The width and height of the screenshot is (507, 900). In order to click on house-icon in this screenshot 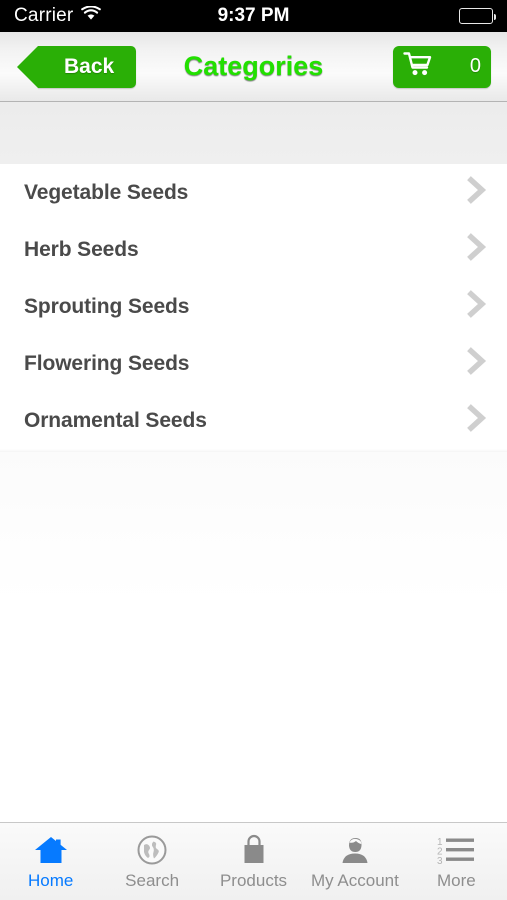, I will do `click(51, 850)`.